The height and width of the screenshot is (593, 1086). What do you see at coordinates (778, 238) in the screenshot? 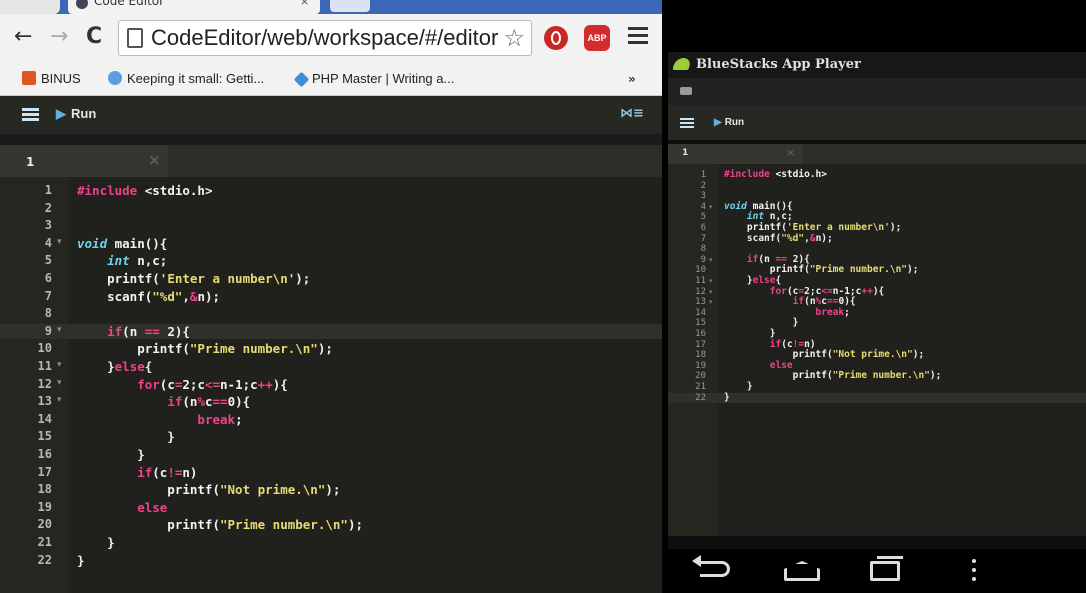
I see `code-text: scanf("%d",&n);` at bounding box center [778, 238].